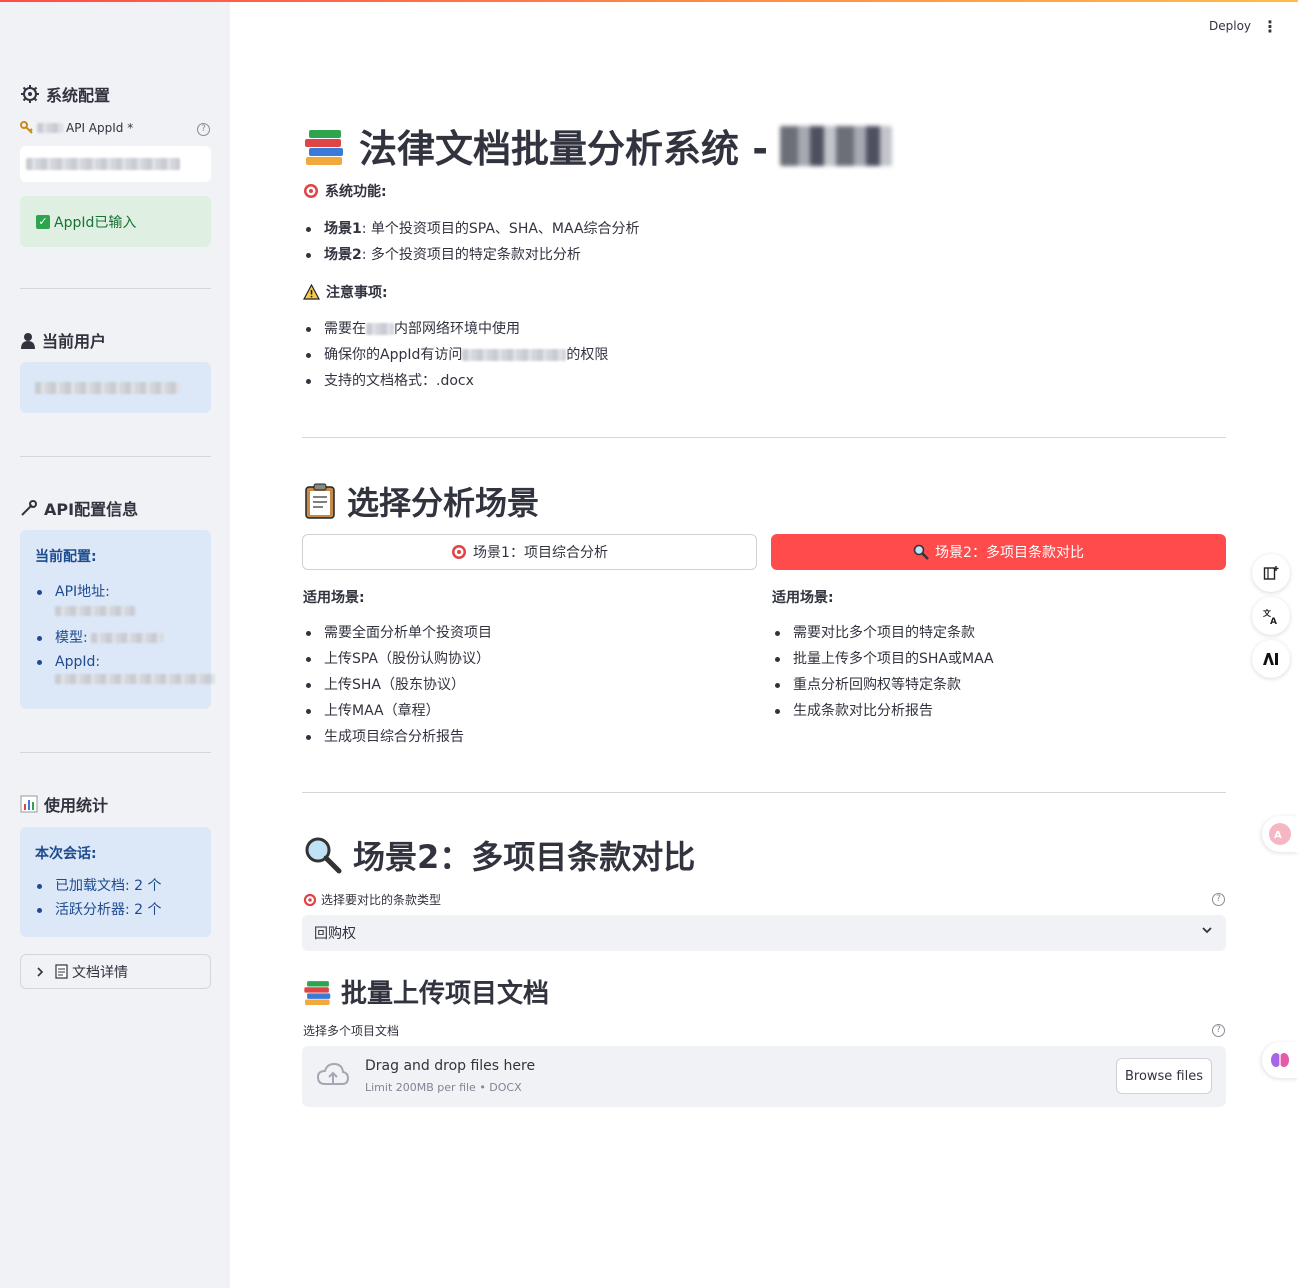 Image resolution: width=1298 pixels, height=1288 pixels. Describe the element at coordinates (836, 145) in the screenshot. I see `redacted-title-suffix` at that location.